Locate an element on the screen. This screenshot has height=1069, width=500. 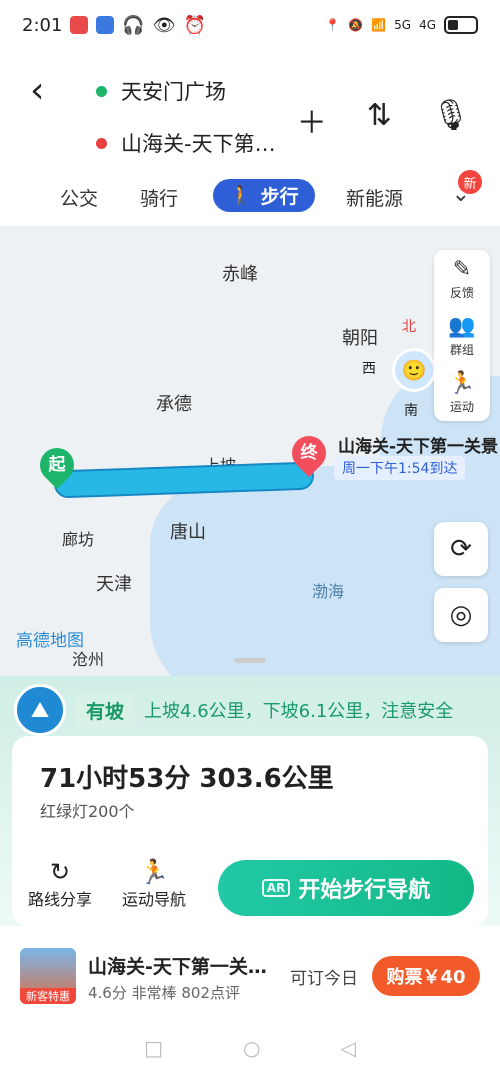
compass-north: 北 is located at coordinates (409, 327).